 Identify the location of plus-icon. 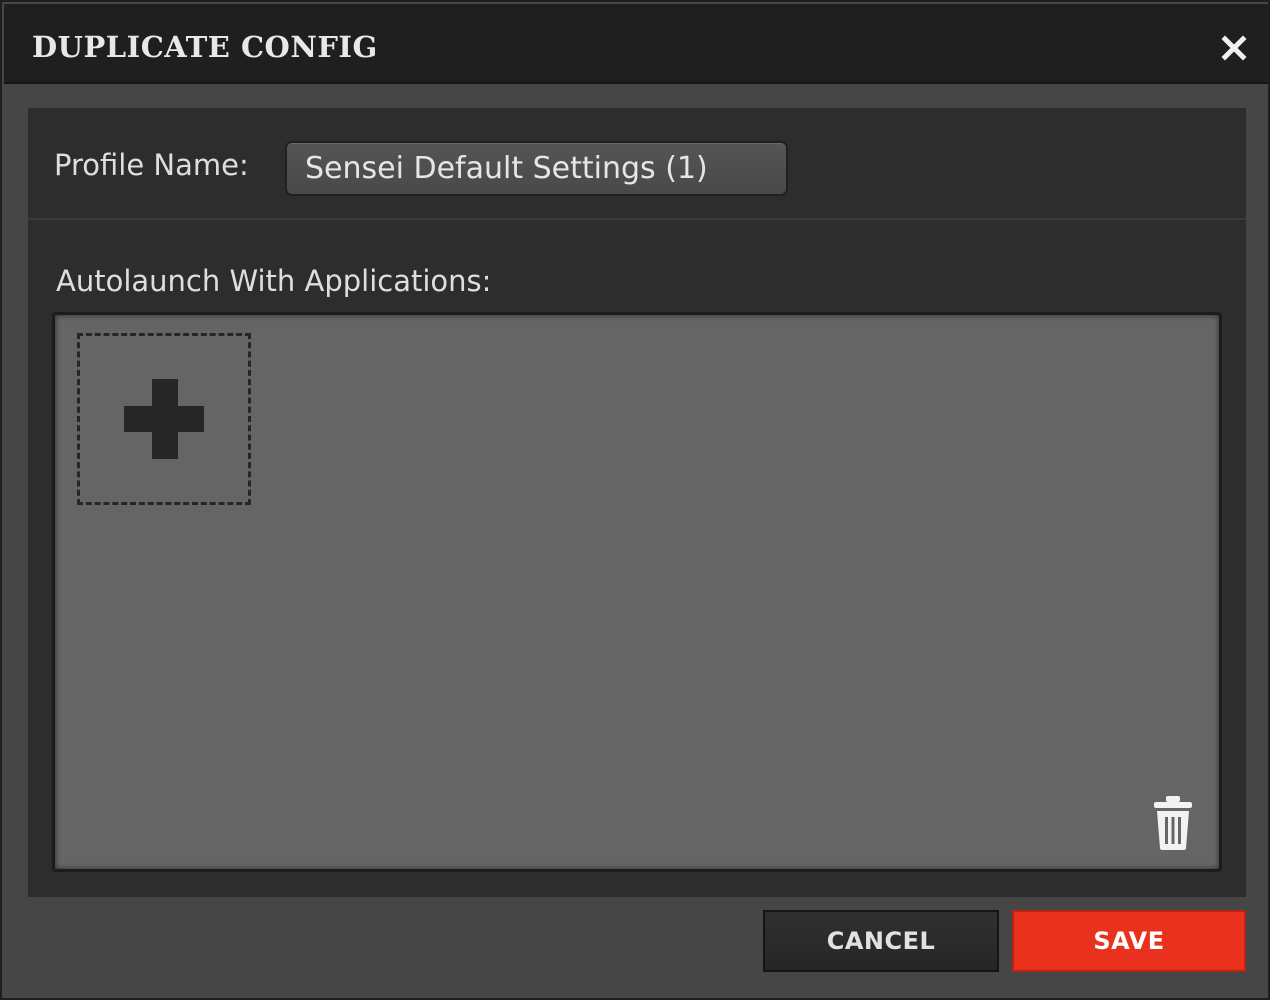
(164, 419).